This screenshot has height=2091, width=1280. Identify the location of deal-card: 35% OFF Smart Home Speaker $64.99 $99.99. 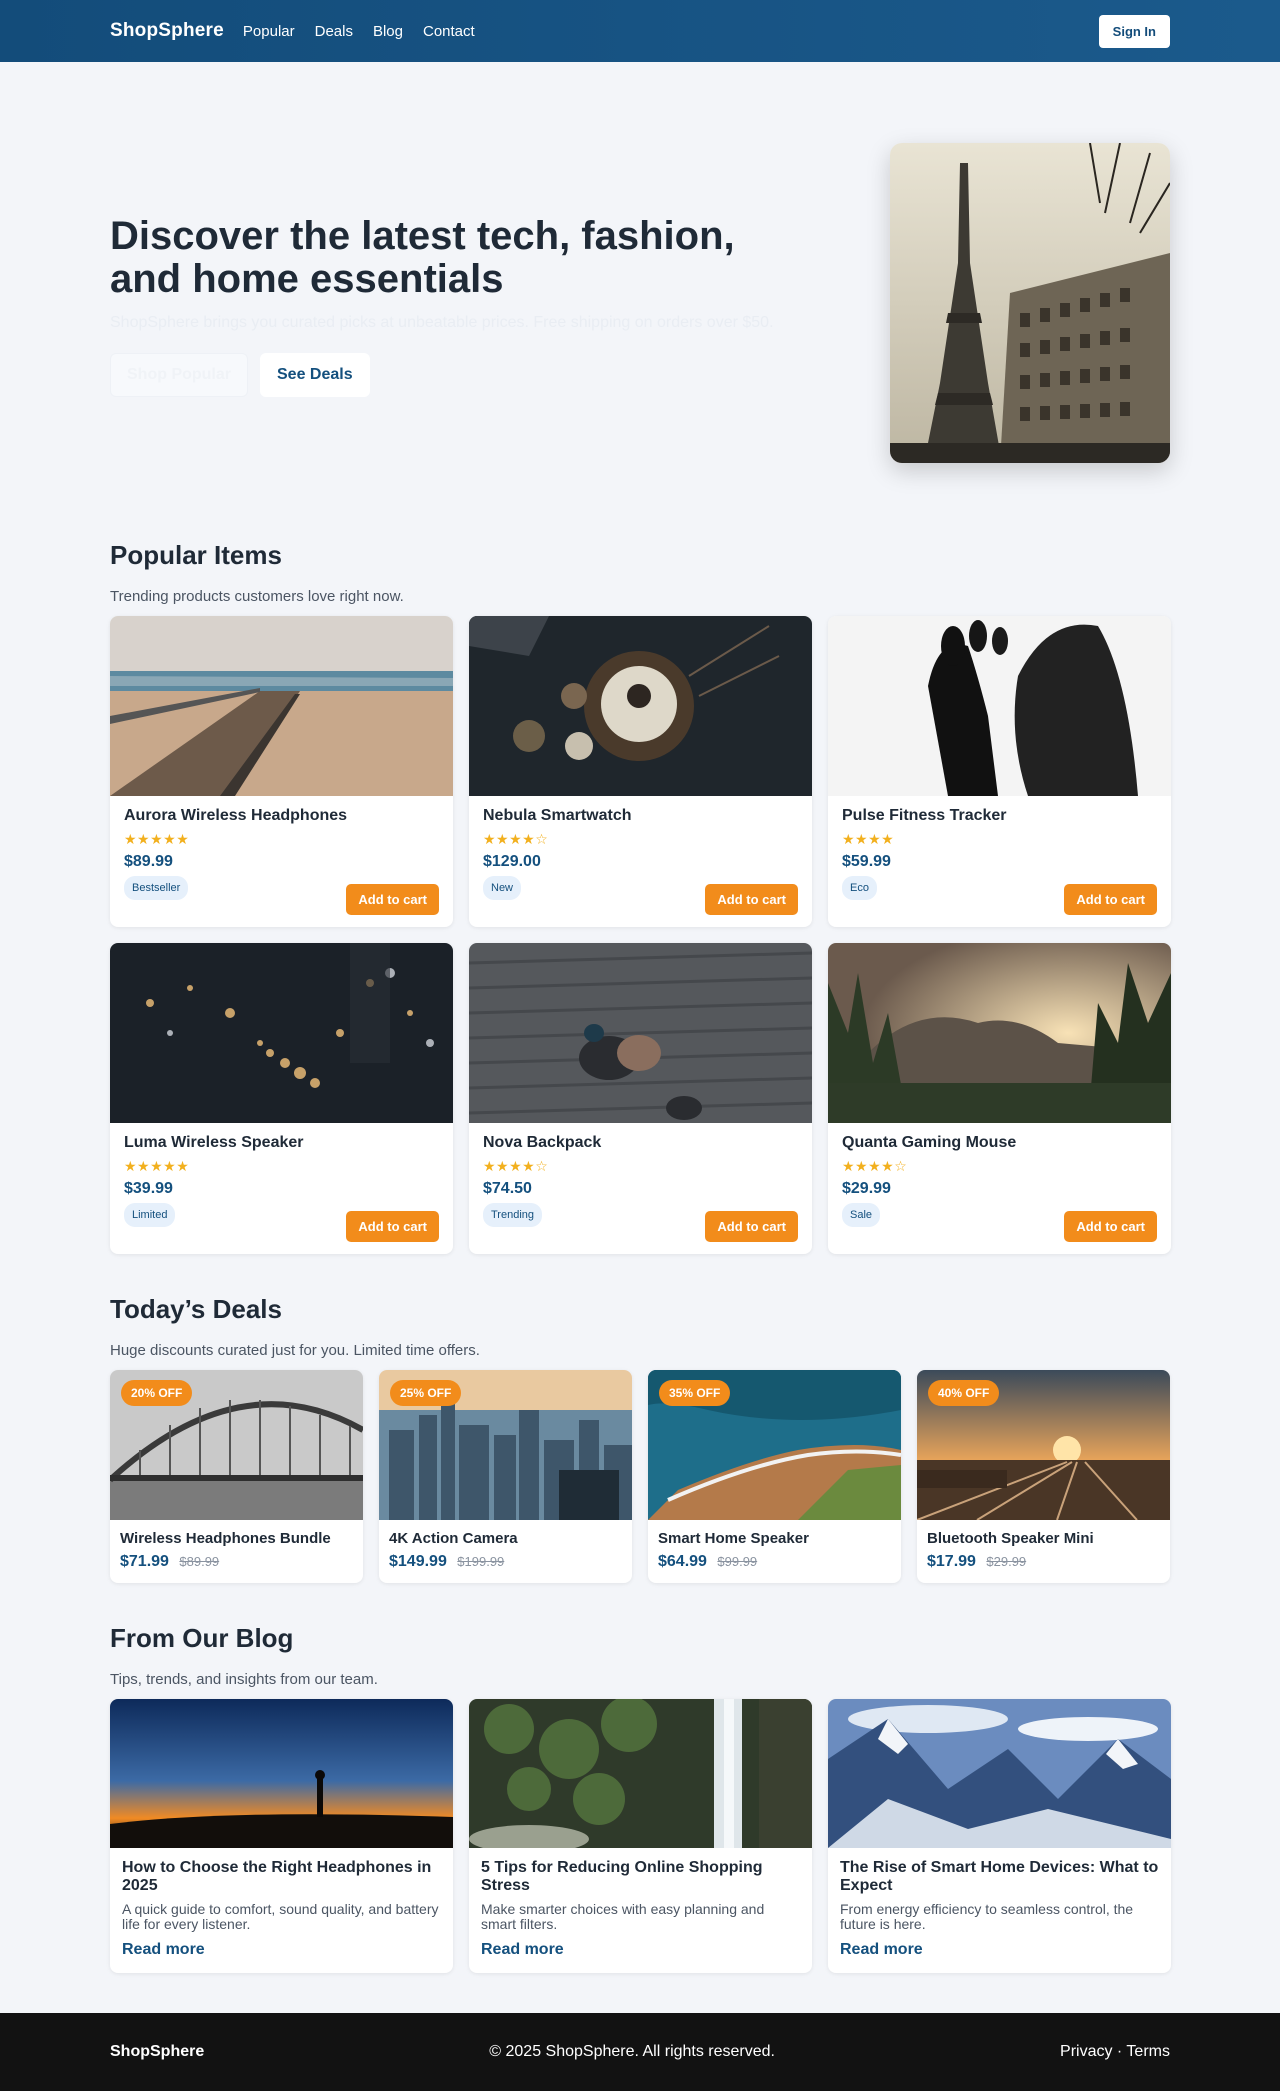
(774, 1476).